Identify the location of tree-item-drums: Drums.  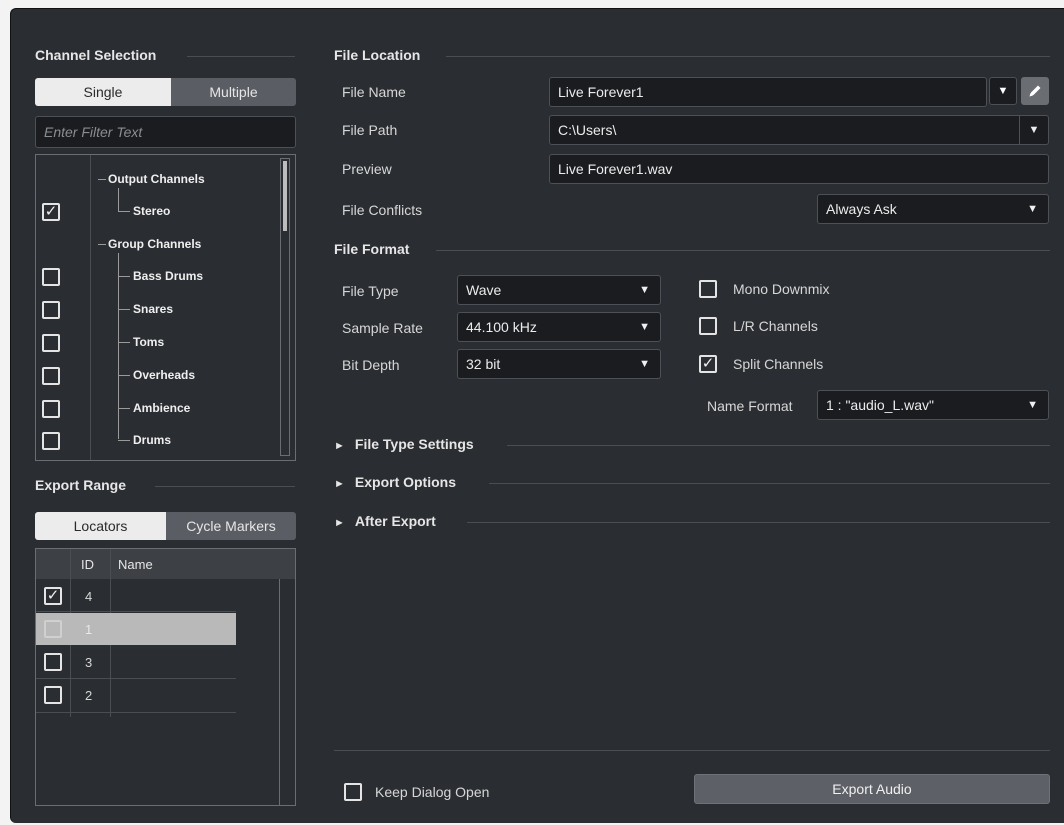
(152, 440).